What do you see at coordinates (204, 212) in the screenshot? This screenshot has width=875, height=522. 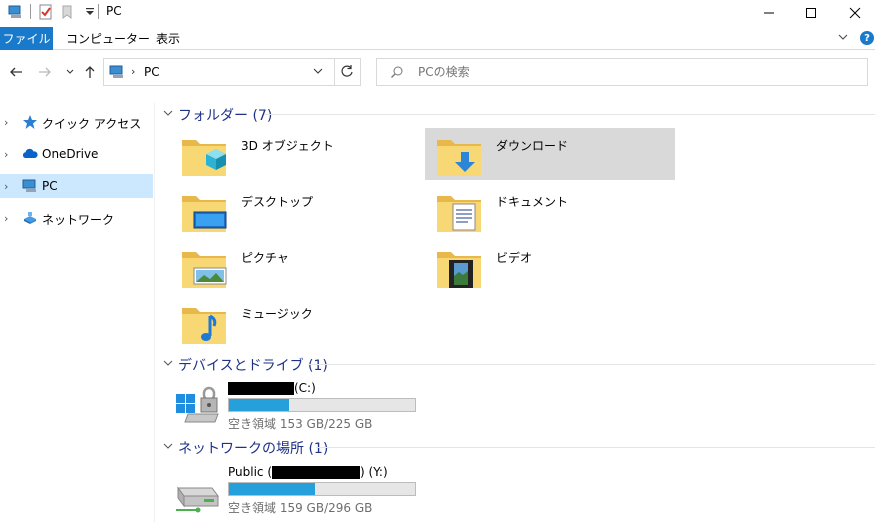 I see `desktop-folder-icon` at bounding box center [204, 212].